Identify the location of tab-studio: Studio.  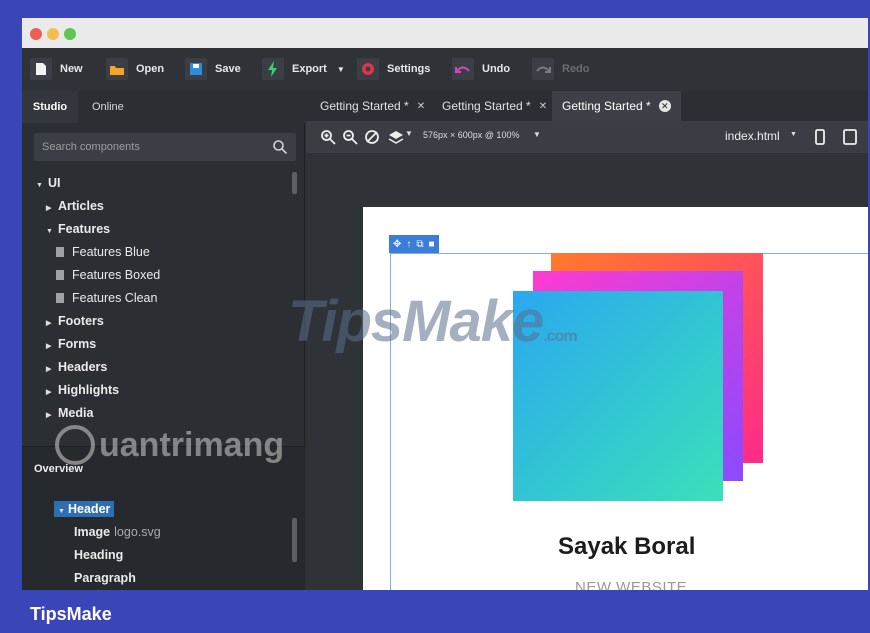
(50, 107).